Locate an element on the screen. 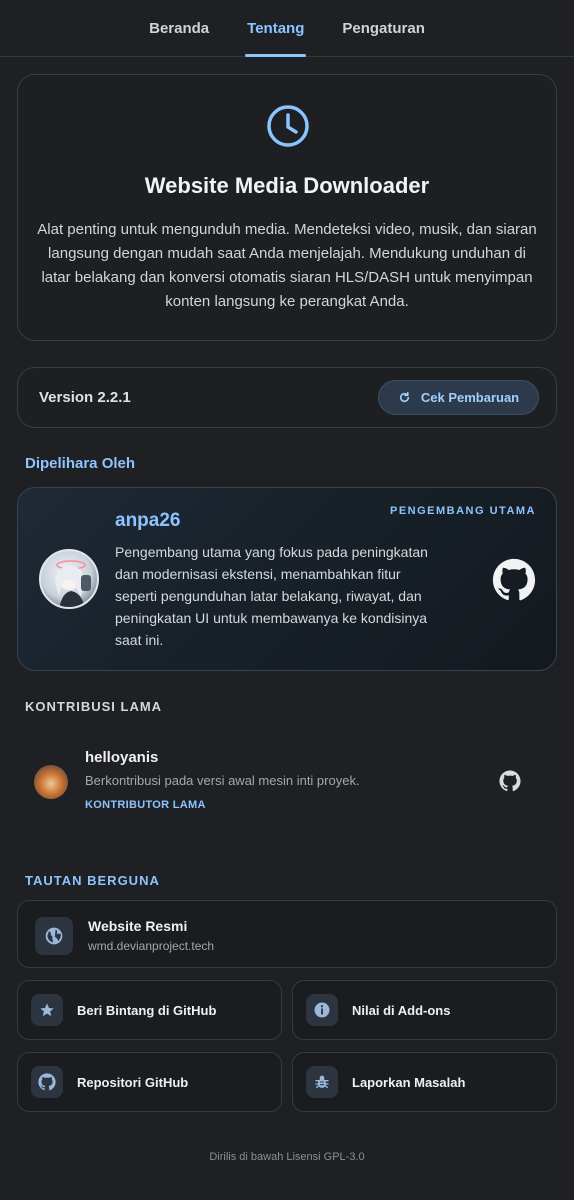 This screenshot has height=1200, width=574. globe-icon is located at coordinates (54, 936).